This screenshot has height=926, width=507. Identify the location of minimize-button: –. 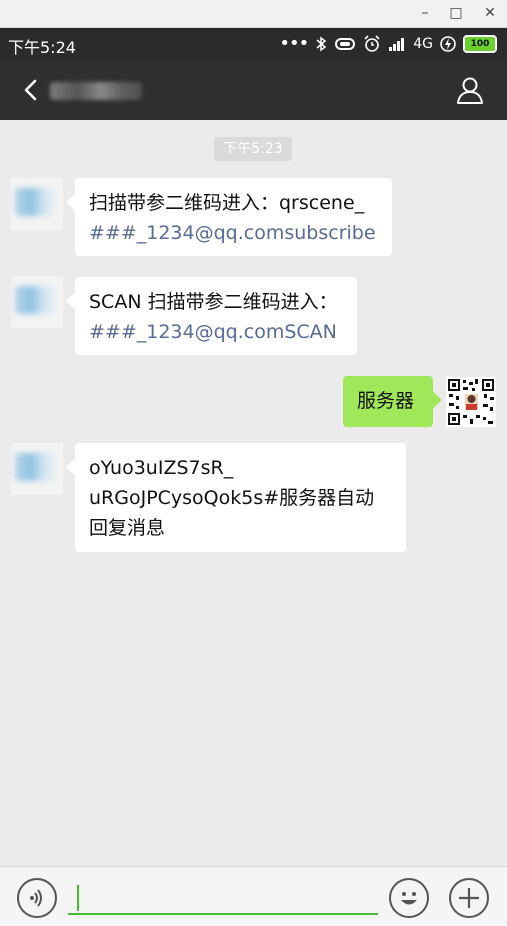
(425, 13).